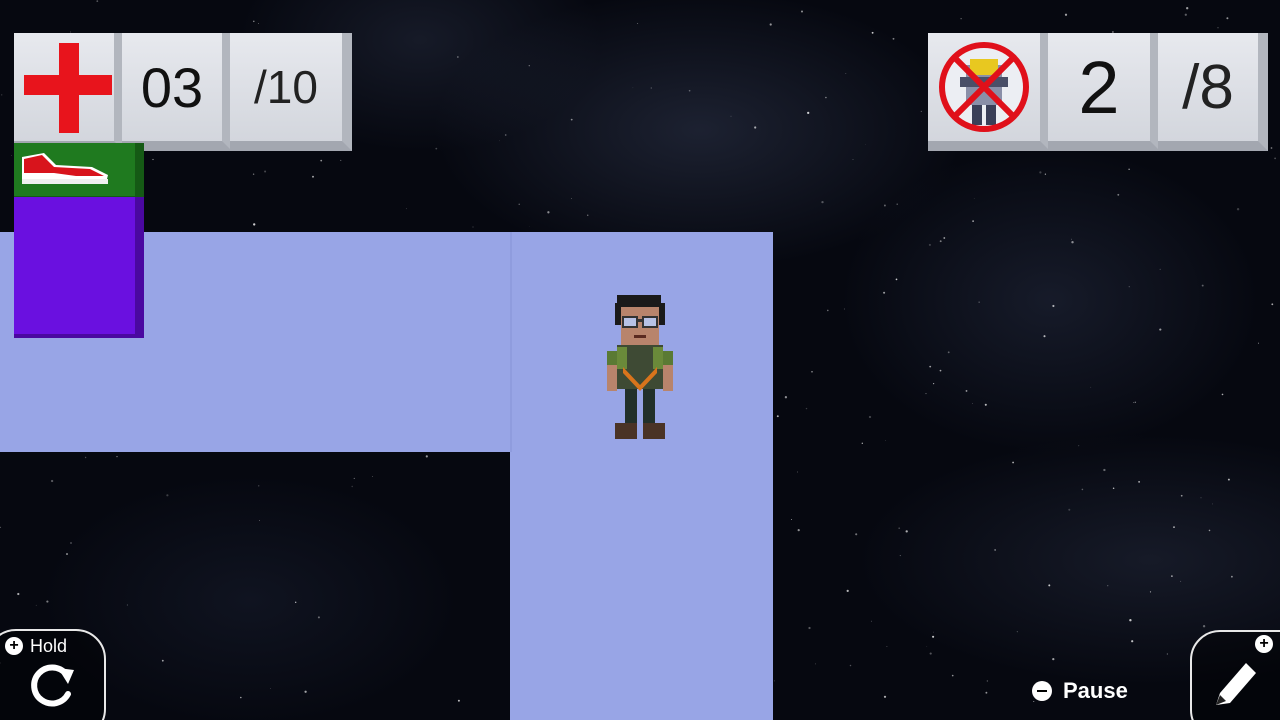  What do you see at coordinates (172, 87) in the screenshot?
I see `health-current-value: 03` at bounding box center [172, 87].